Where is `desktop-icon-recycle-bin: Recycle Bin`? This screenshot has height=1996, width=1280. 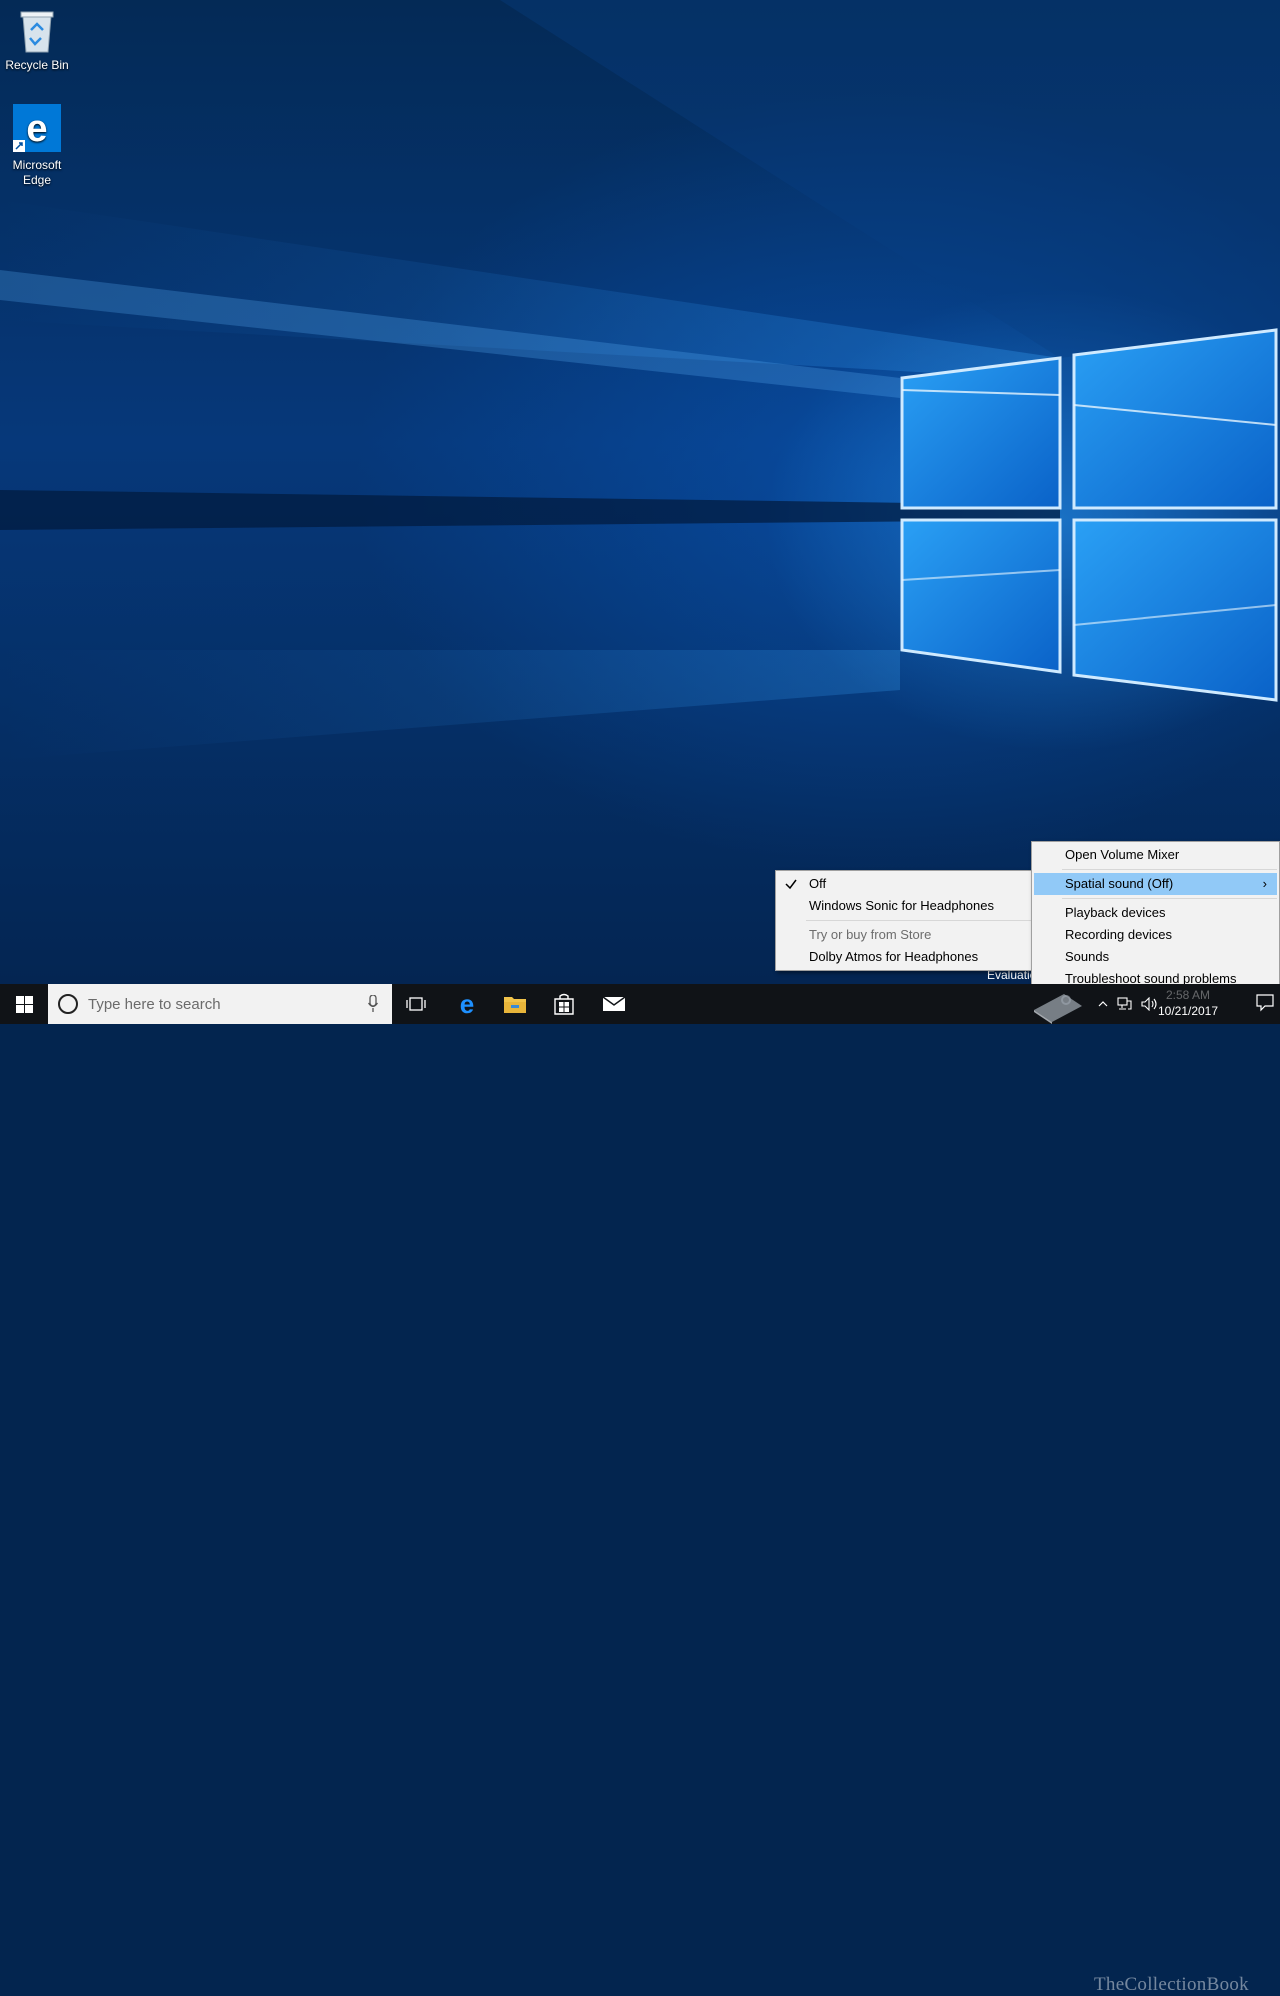
desktop-icon-recycle-bin: Recycle Bin is located at coordinates (37, 40).